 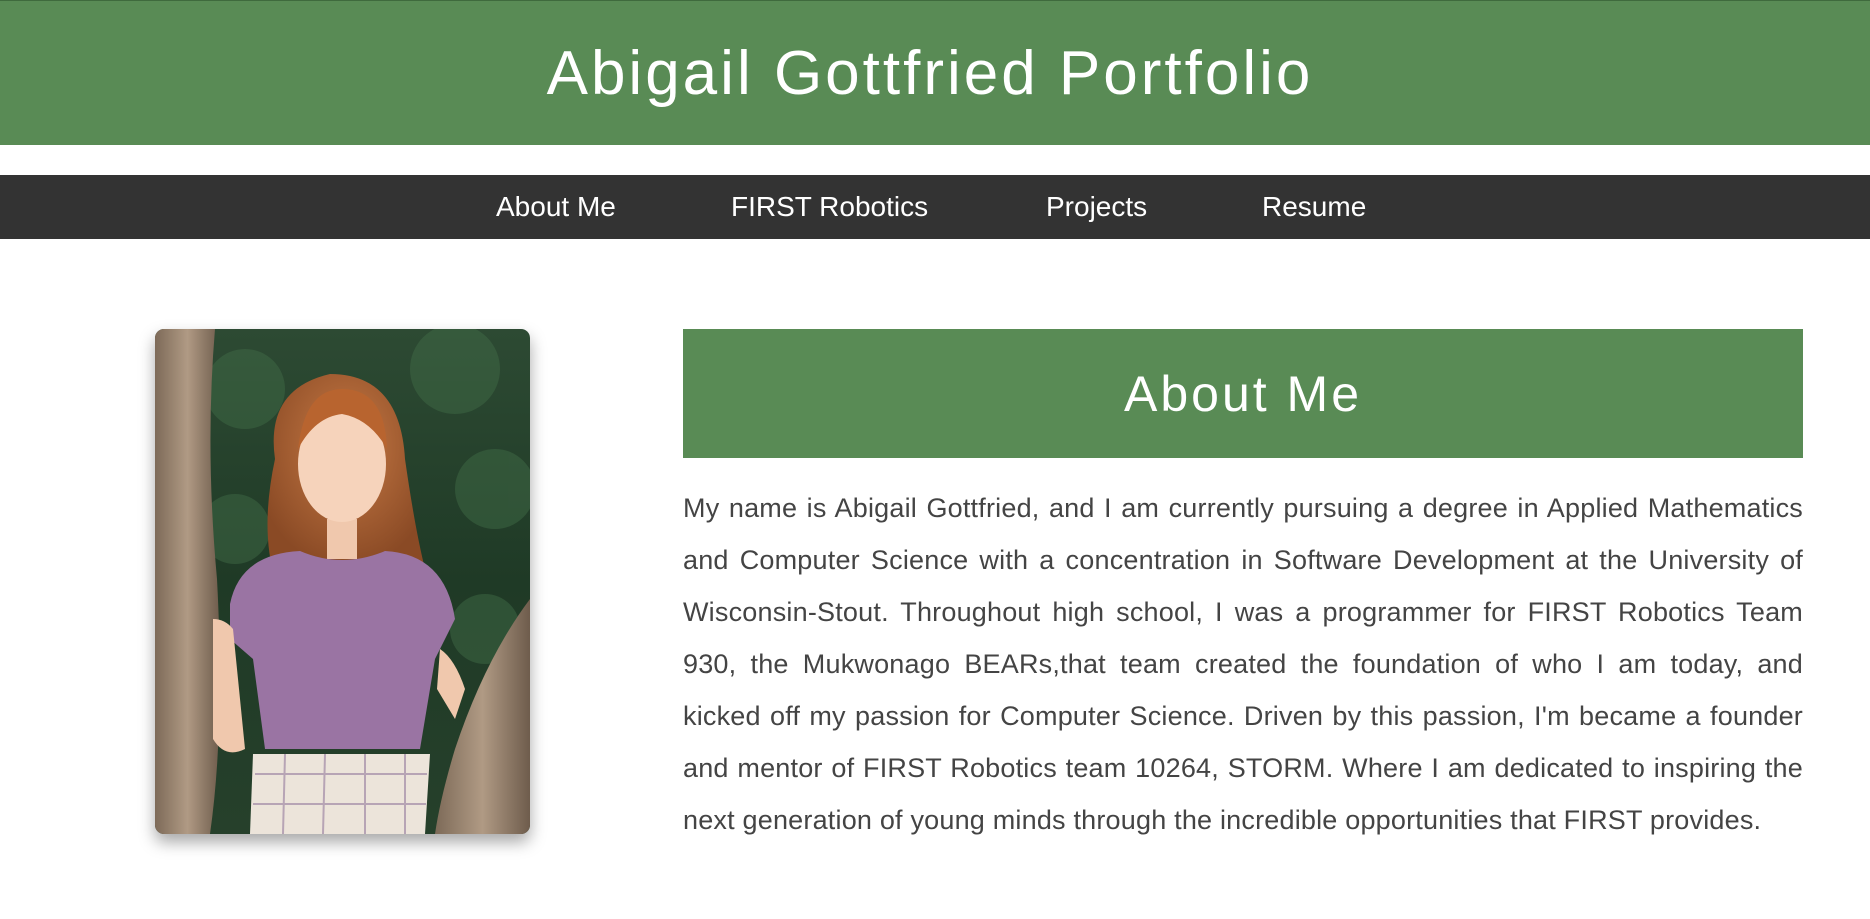 I want to click on site-title: Abigail Gottfried Portfolio, so click(x=930, y=73).